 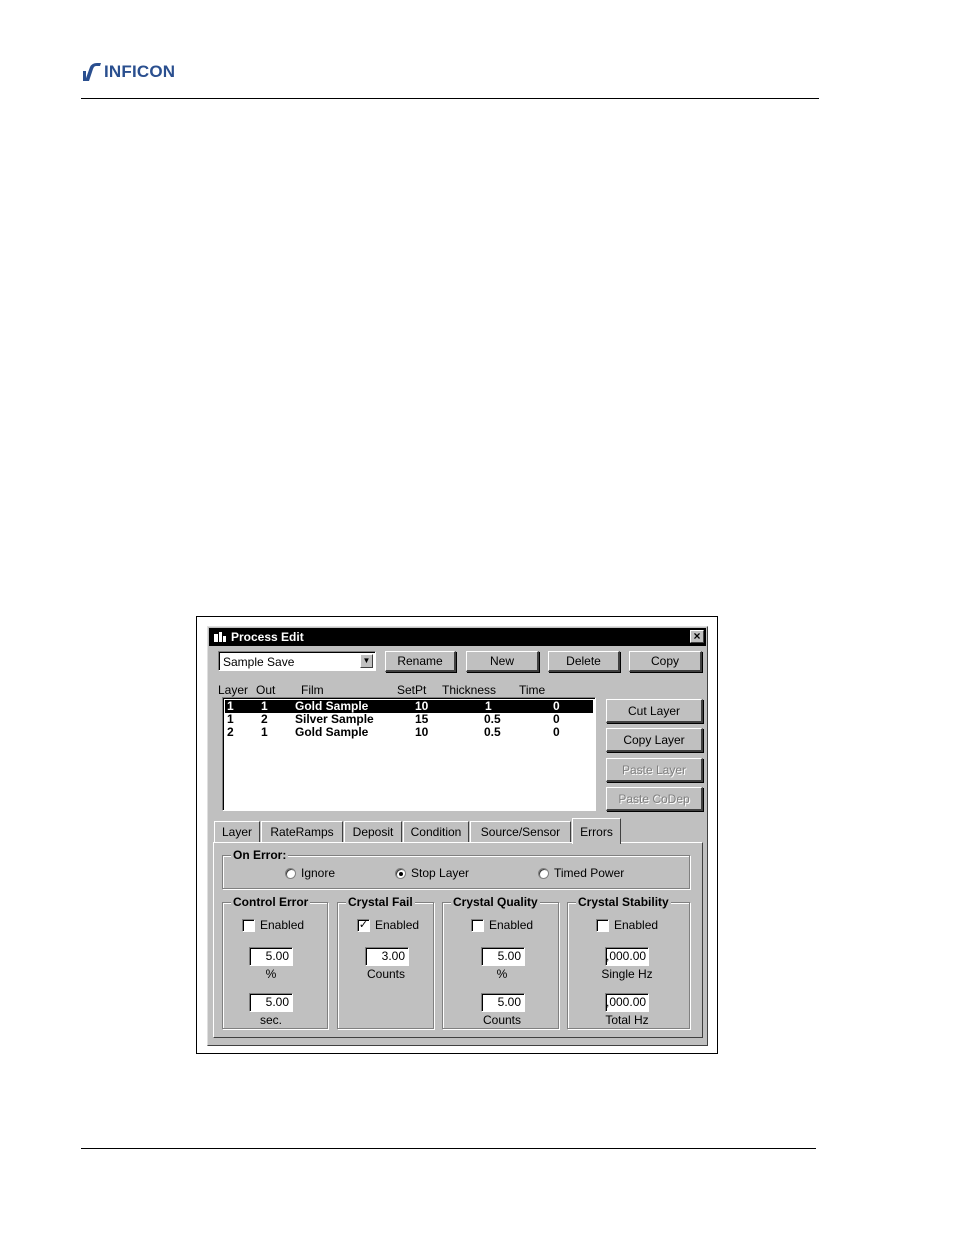 What do you see at coordinates (627, 1020) in the screenshot?
I see `crystal-stability-total-hz-unit: Total Hz` at bounding box center [627, 1020].